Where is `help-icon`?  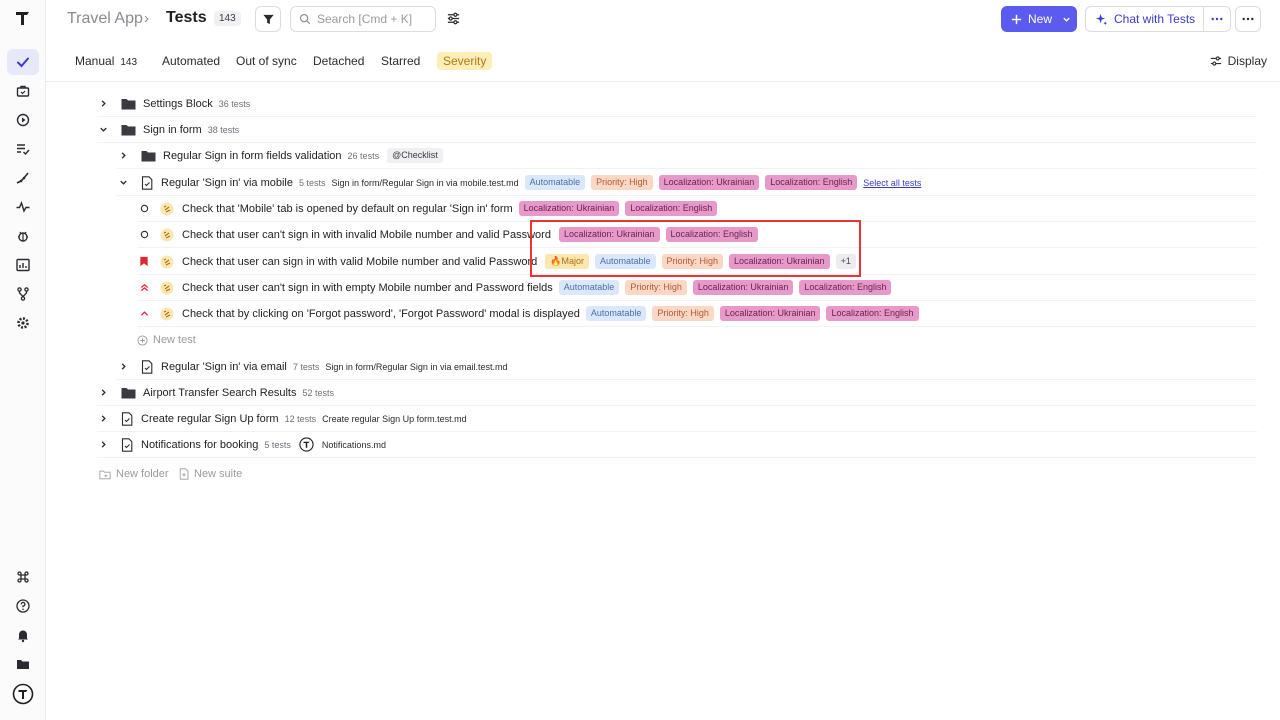
help-icon is located at coordinates (23, 606).